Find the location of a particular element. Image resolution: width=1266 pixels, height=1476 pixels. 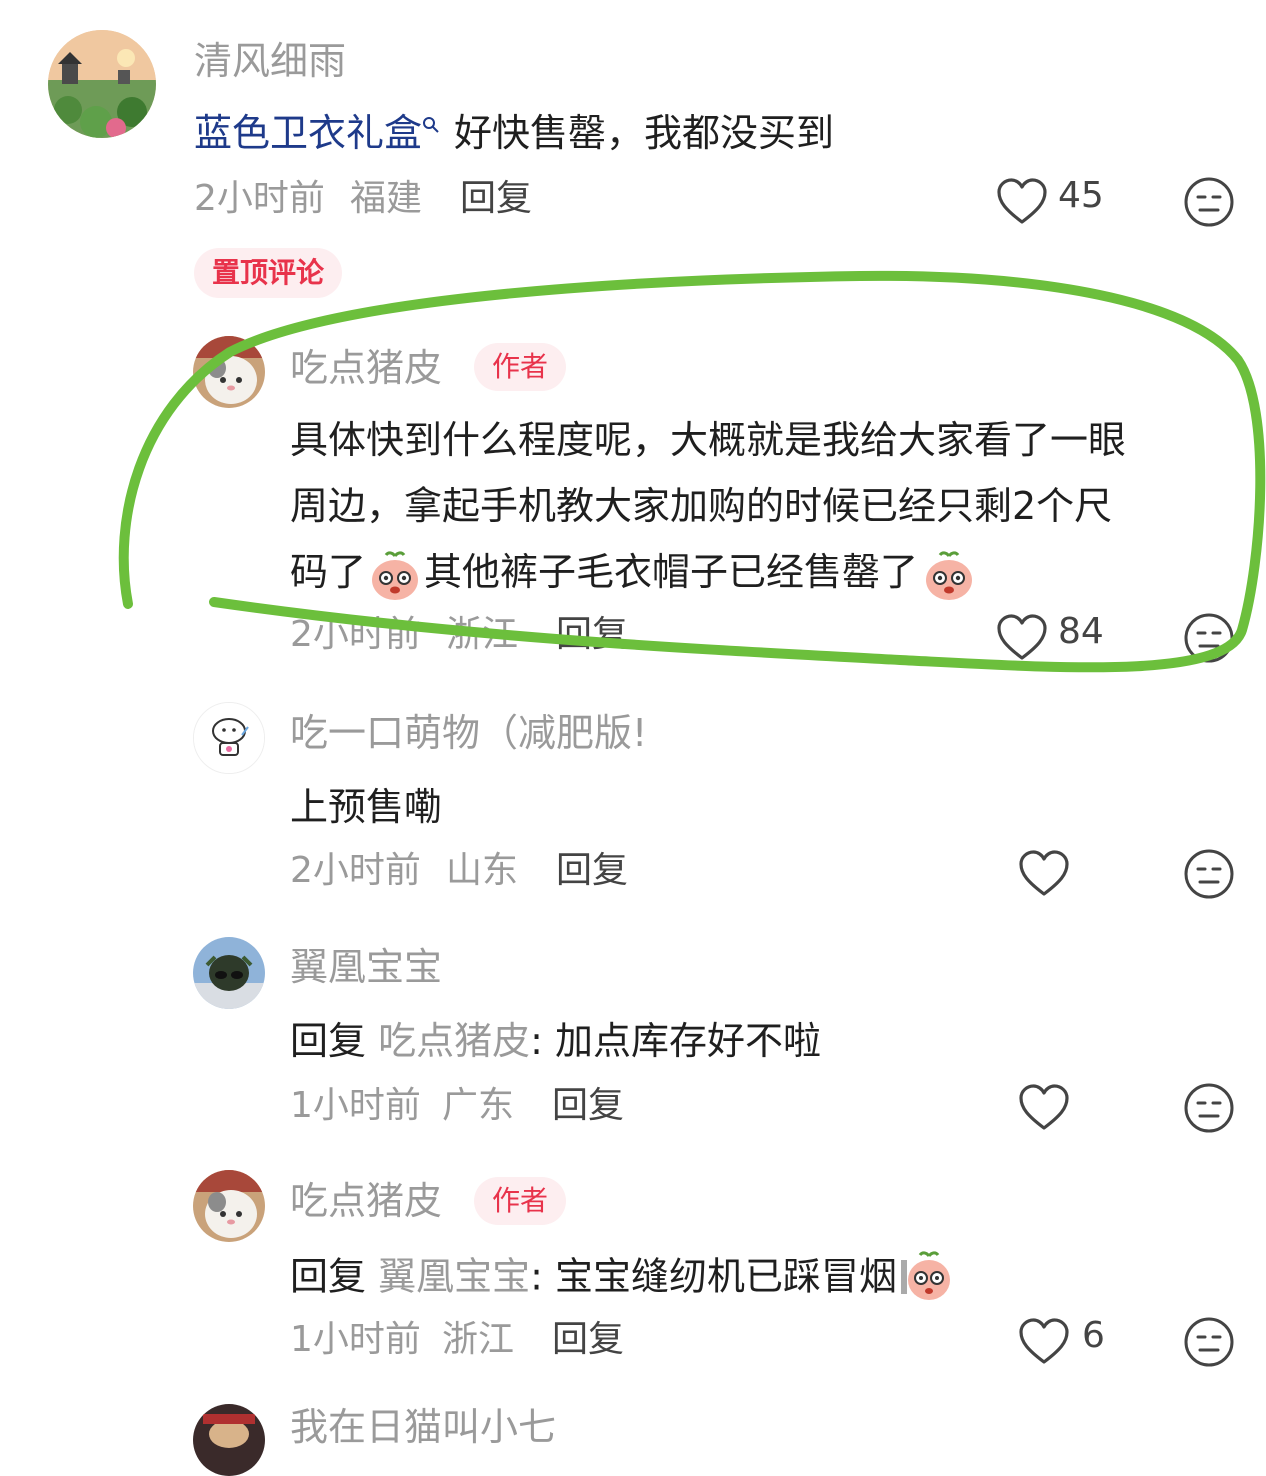

comment-text: : 加点库存好不啦 is located at coordinates (676, 1041).